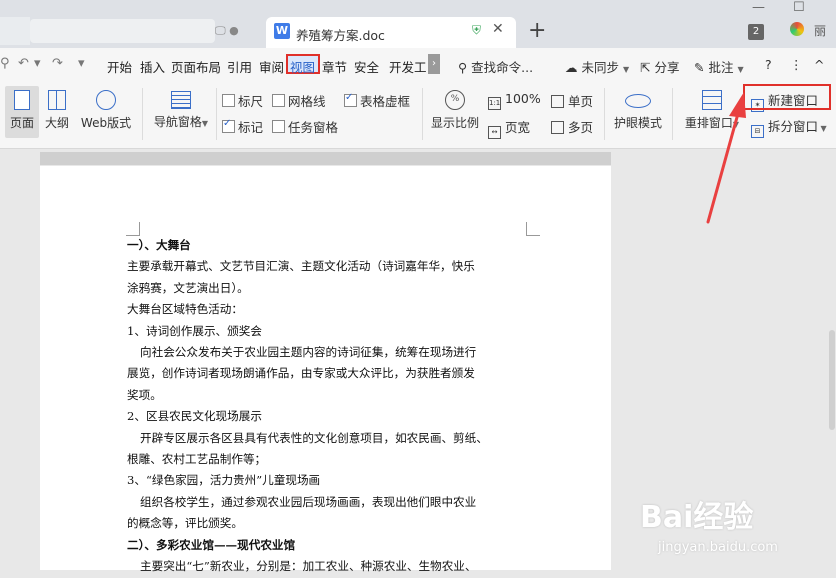 The image size is (836, 578). What do you see at coordinates (718, 547) in the screenshot?
I see `watermark-url: jingyan.baidu.com` at bounding box center [718, 547].